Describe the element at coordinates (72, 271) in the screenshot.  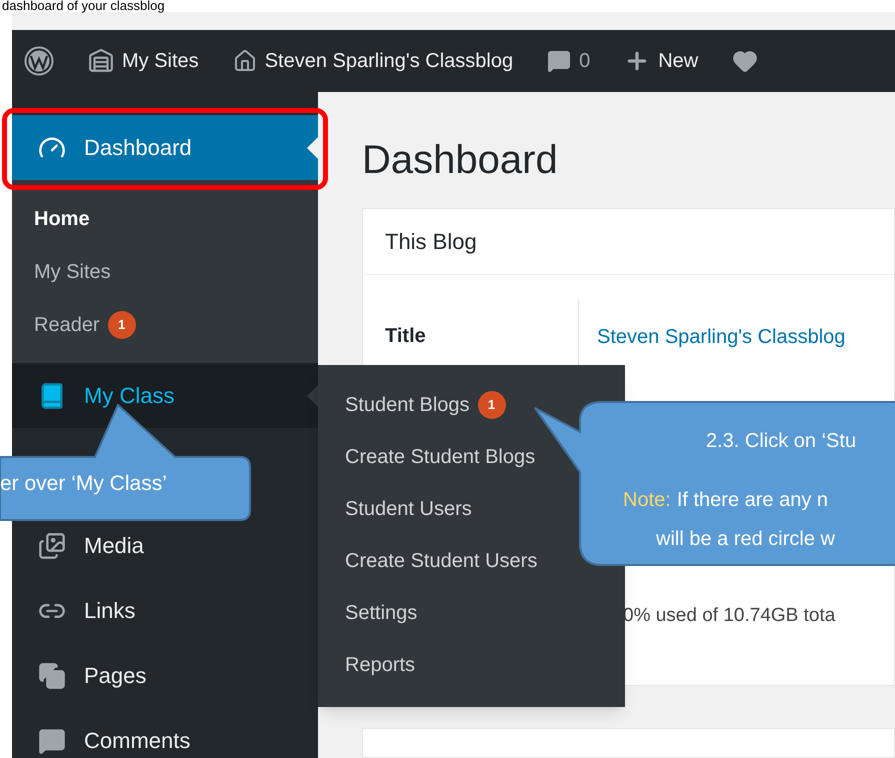
I see `submenu-item: My Sites` at that location.